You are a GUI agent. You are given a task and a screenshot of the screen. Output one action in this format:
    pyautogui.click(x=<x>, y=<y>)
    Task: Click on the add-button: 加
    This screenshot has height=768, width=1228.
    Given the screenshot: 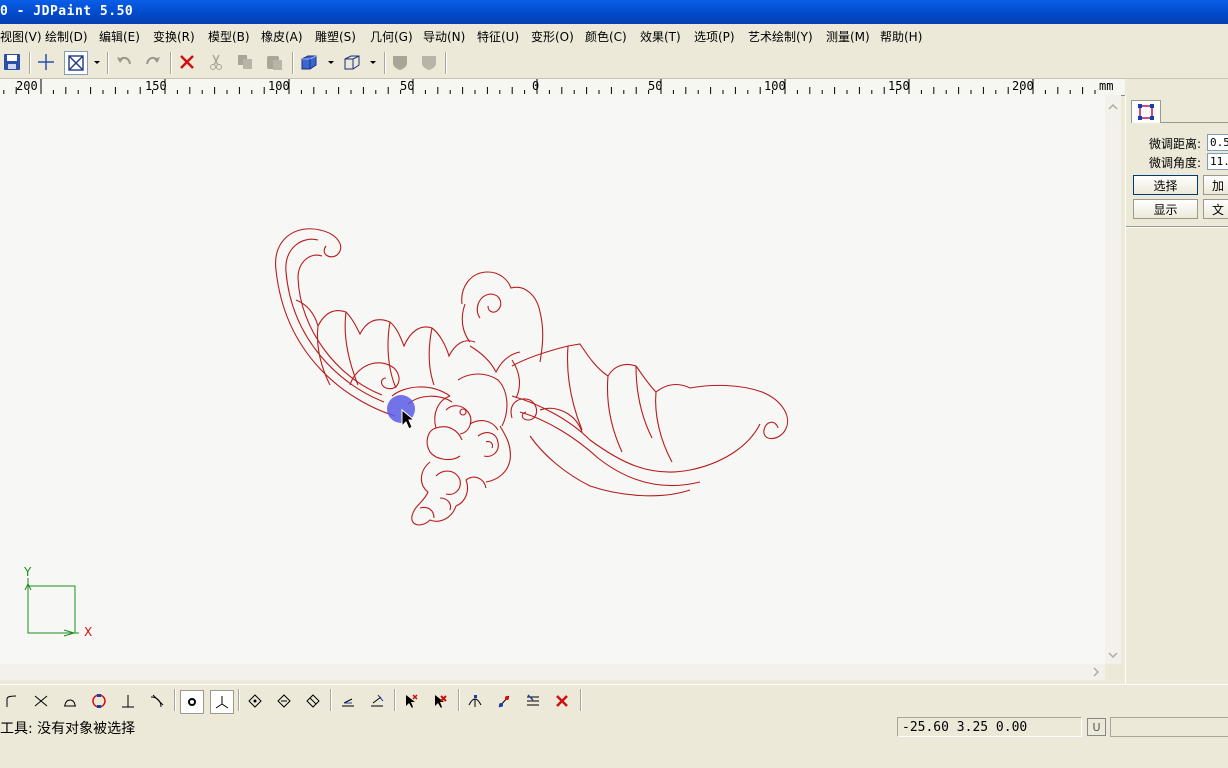 What is the action you would take?
    pyautogui.click(x=1215, y=185)
    